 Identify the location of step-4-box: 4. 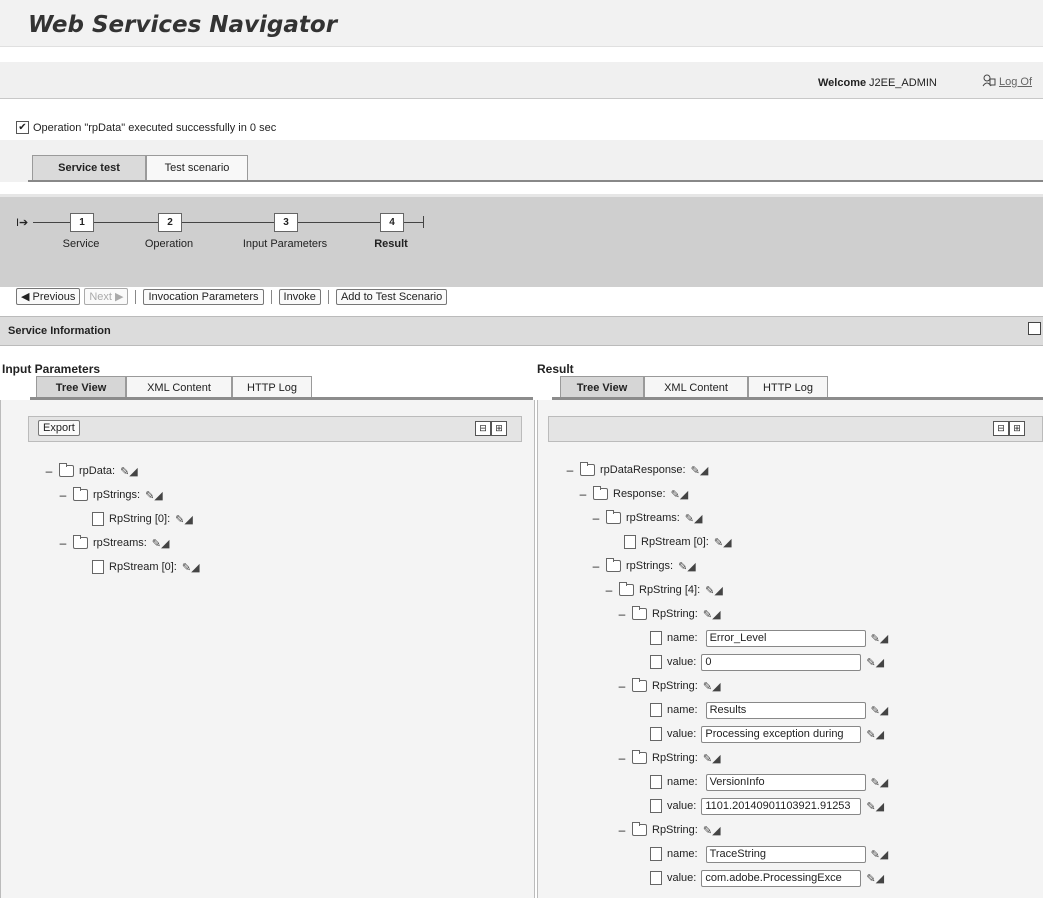
(392, 222).